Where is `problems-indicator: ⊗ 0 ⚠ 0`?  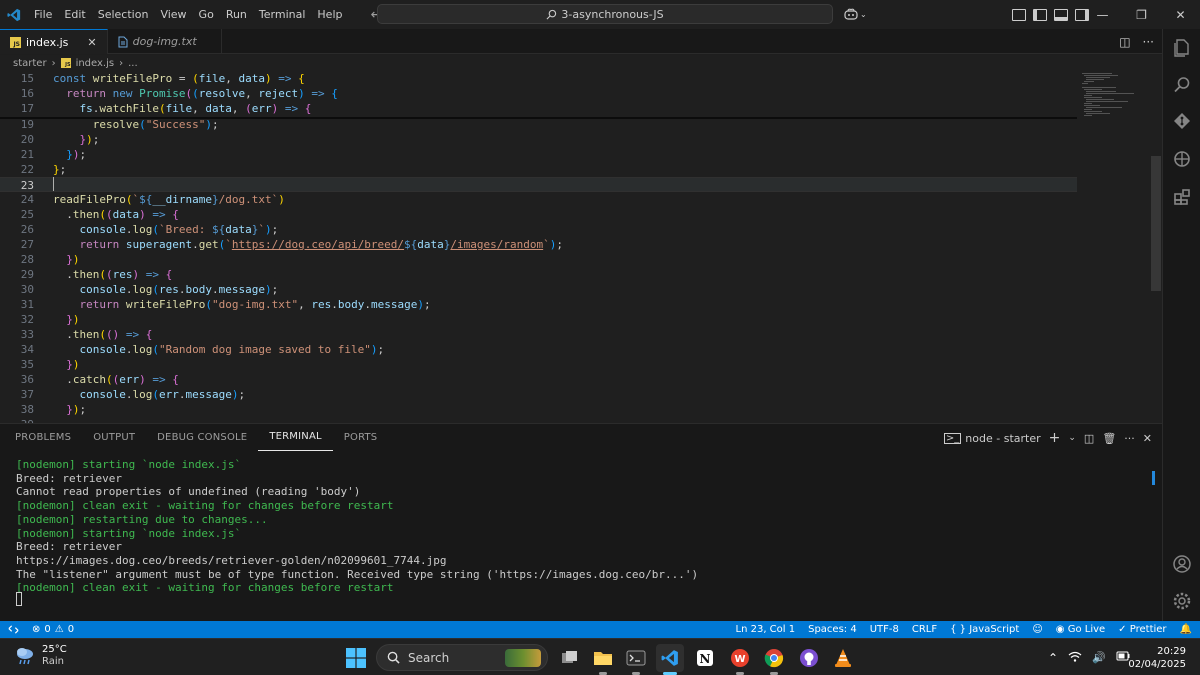
problems-indicator: ⊗ 0 ⚠ 0 is located at coordinates (53, 629).